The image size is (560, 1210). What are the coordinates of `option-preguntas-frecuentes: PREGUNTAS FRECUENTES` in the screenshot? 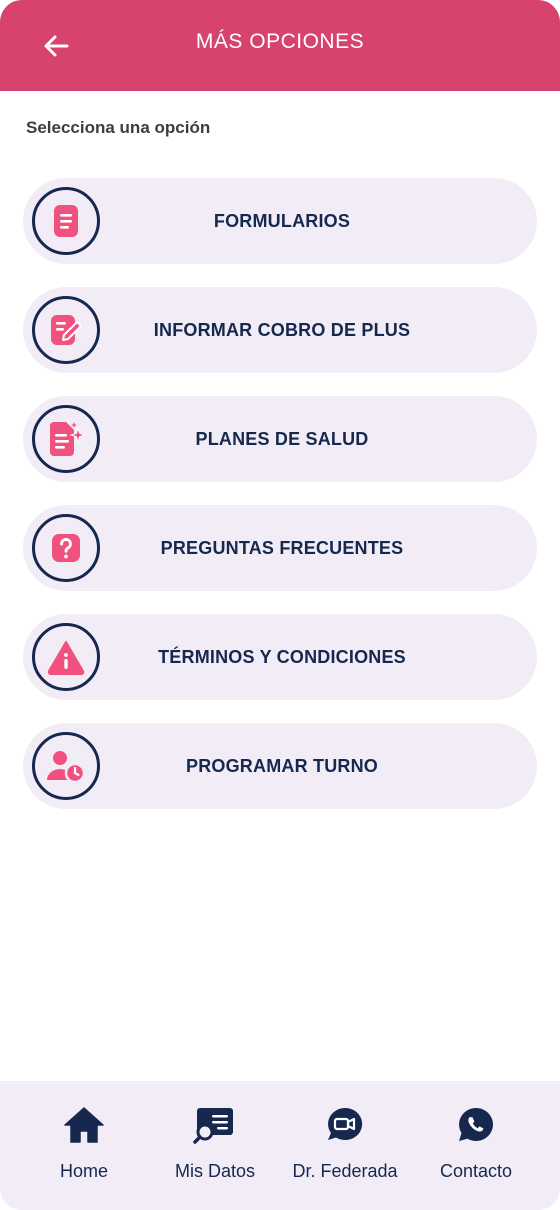 It's located at (280, 548).